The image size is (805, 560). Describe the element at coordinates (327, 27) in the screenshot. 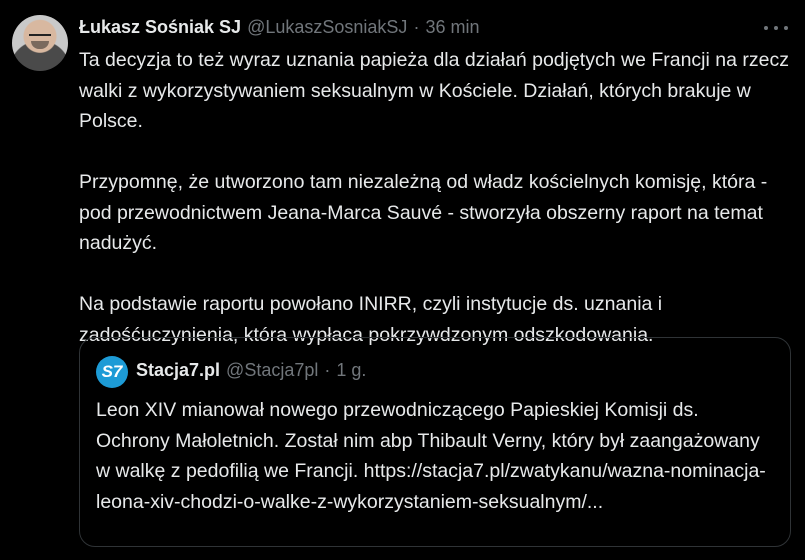

I see `author-handle: @LukaszSosniakSJ` at that location.